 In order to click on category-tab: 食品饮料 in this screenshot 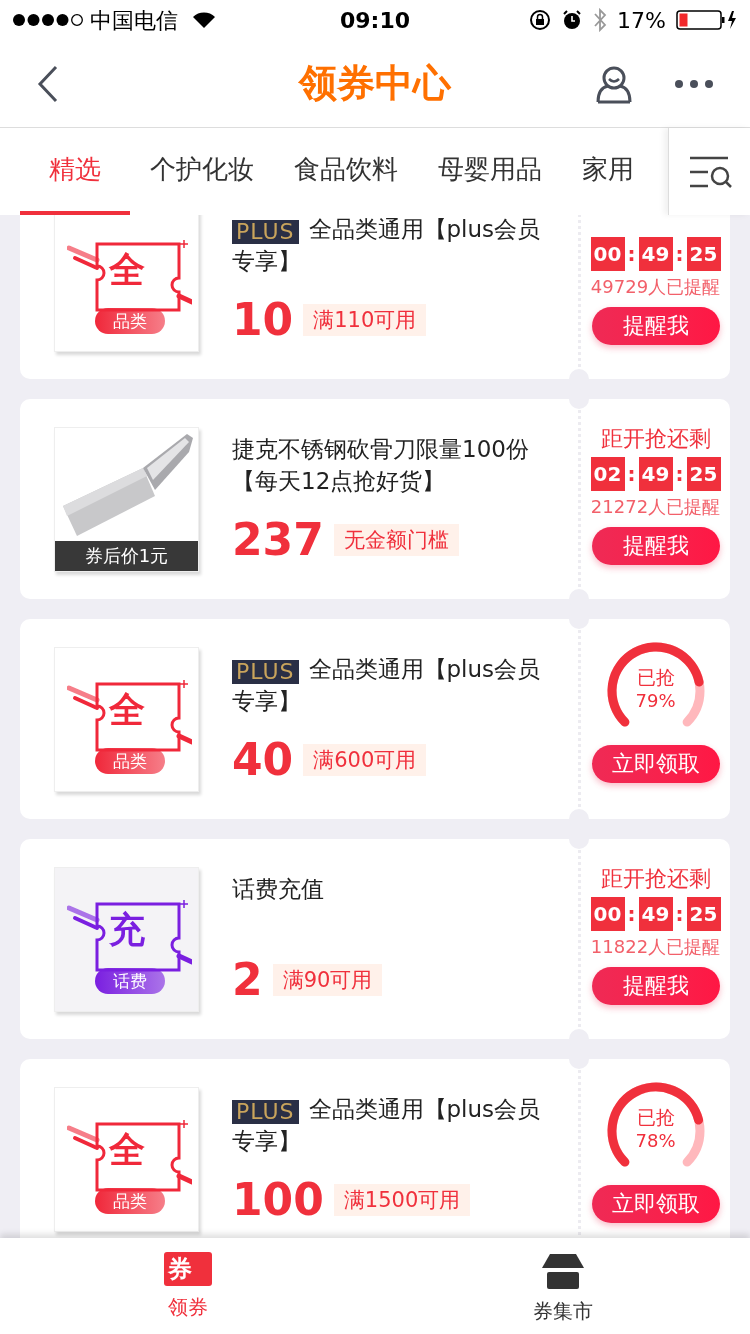, I will do `click(346, 171)`.